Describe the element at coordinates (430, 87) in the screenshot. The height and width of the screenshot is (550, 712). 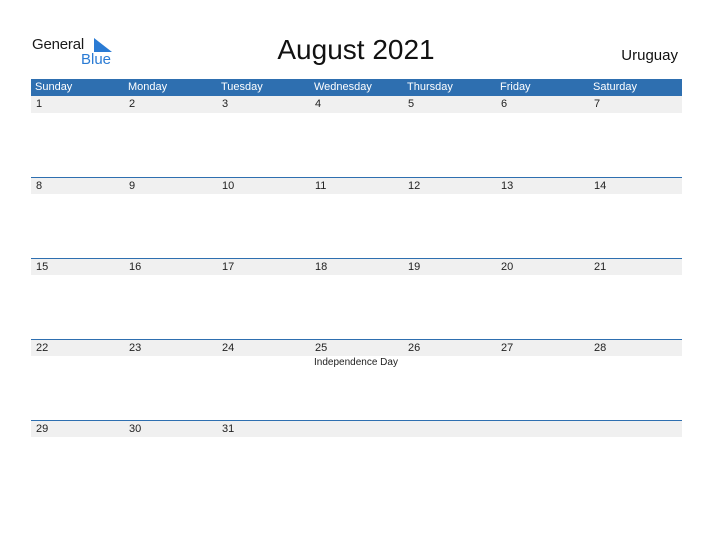
I see `weekday-thursday: Thursday` at that location.